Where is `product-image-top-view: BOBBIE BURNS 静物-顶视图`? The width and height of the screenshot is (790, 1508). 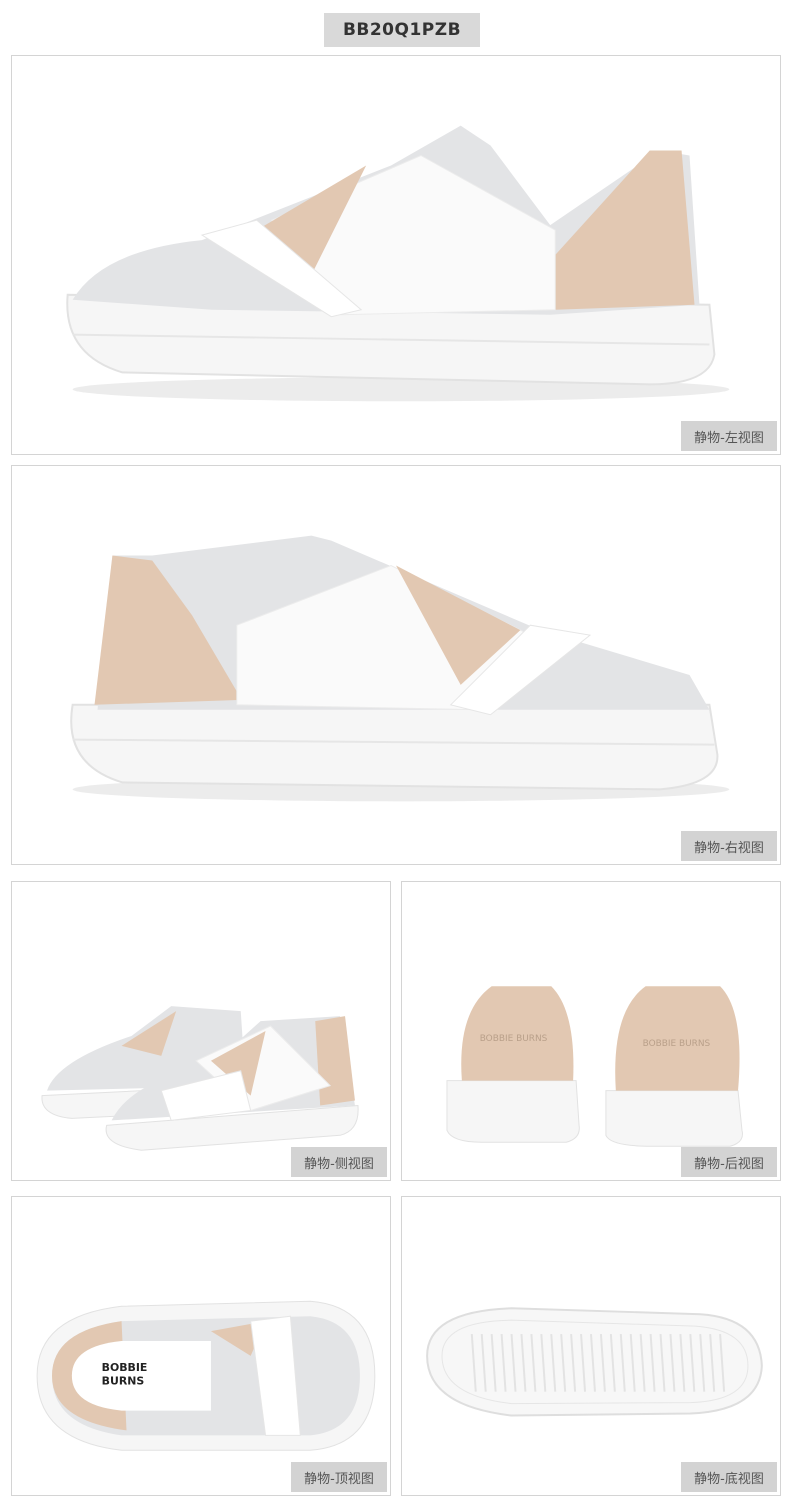
product-image-top-view: BOBBIE BURNS 静物-顶视图 is located at coordinates (201, 1346).